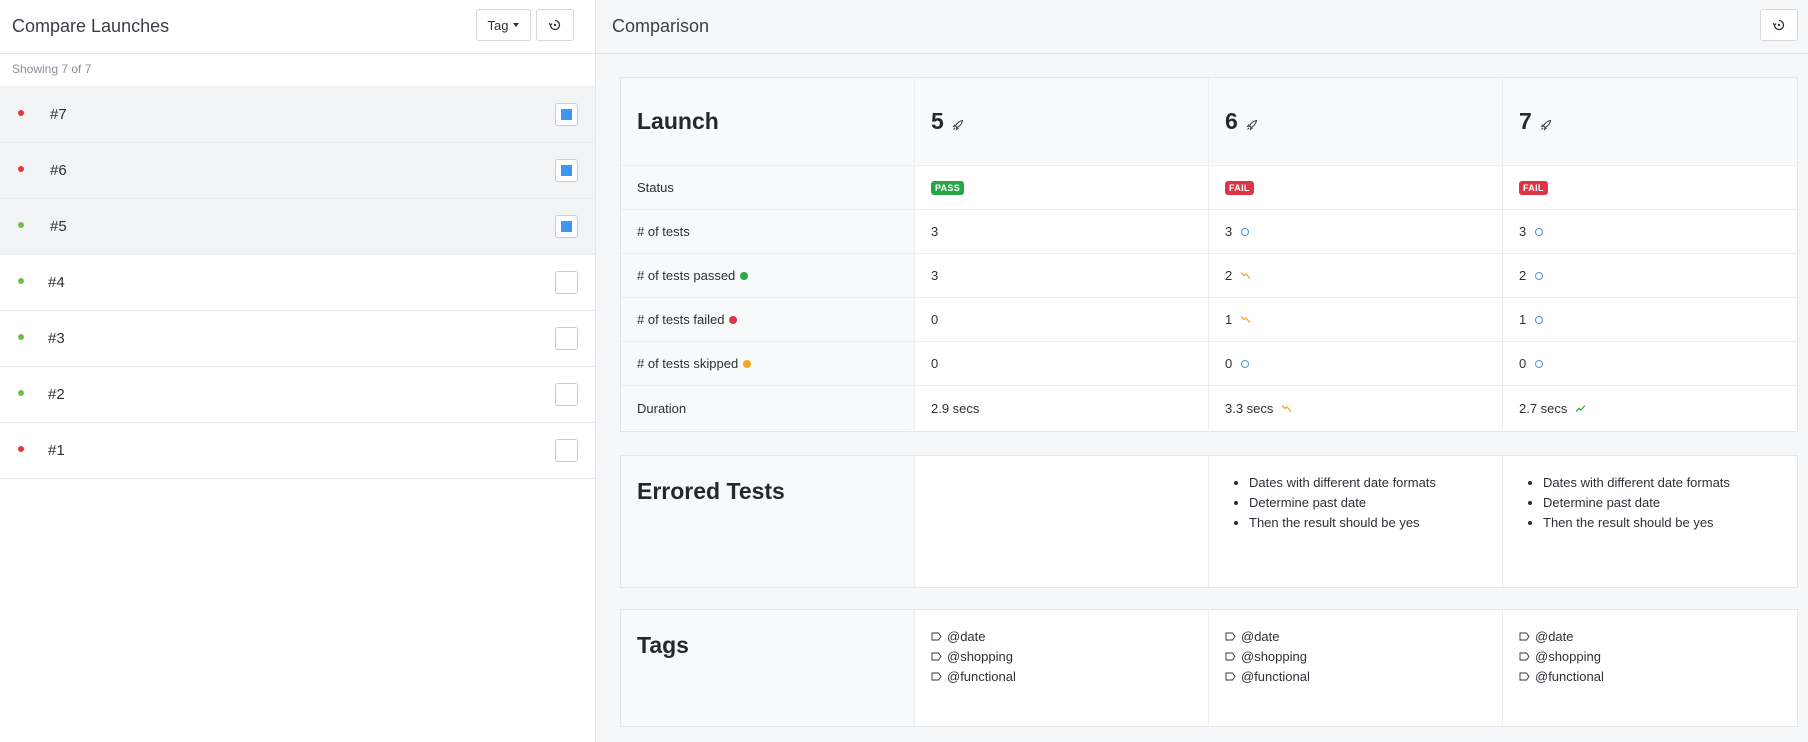 The image size is (1808, 742). Describe the element at coordinates (297, 227) in the screenshot. I see `launch-item: #5` at that location.